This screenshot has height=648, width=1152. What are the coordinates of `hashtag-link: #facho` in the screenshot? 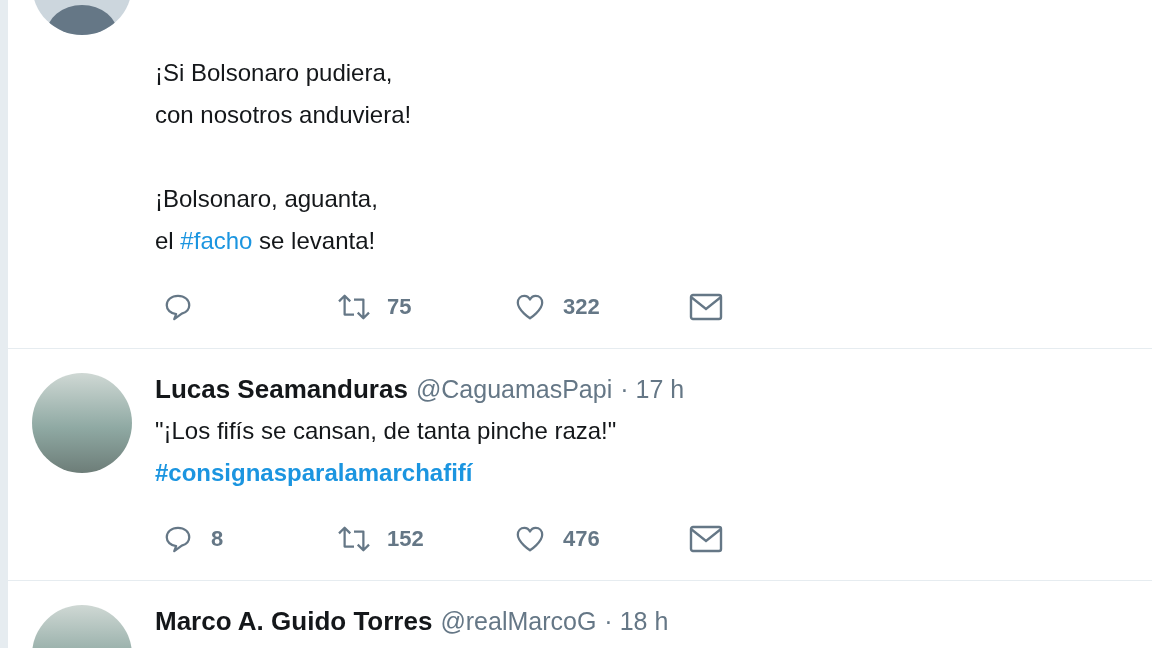 It's located at (216, 240).